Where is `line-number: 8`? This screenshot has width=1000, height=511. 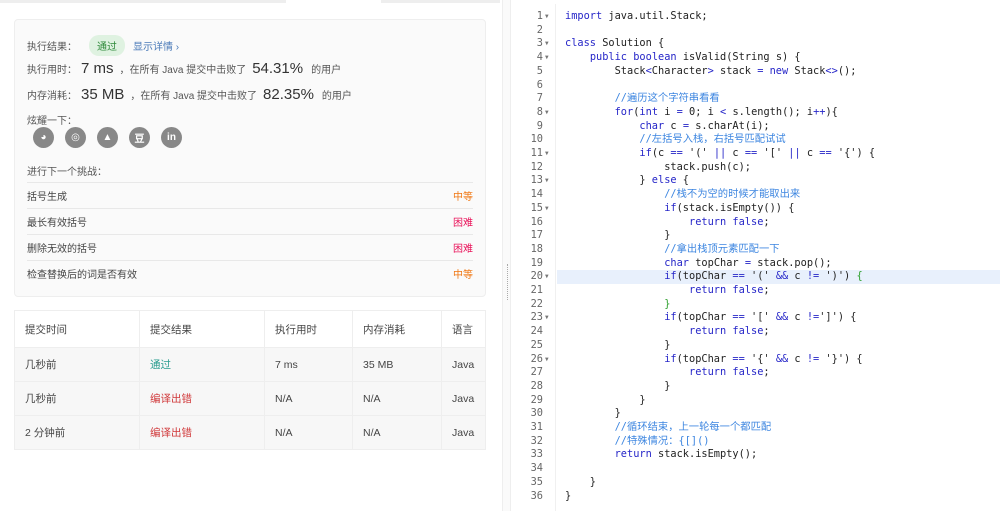 line-number: 8 is located at coordinates (539, 111).